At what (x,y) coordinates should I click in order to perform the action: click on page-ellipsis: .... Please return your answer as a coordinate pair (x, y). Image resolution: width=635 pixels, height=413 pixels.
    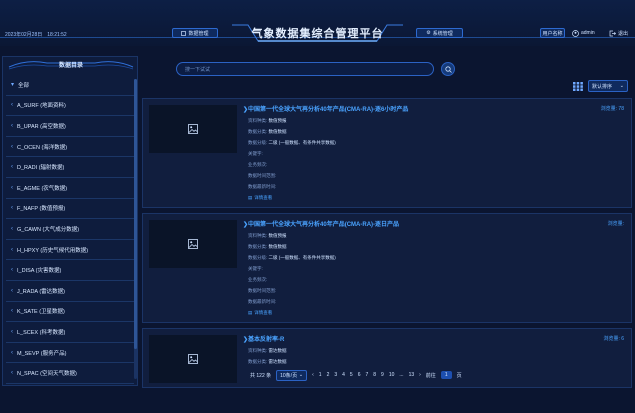
    Looking at the image, I should click on (401, 375).